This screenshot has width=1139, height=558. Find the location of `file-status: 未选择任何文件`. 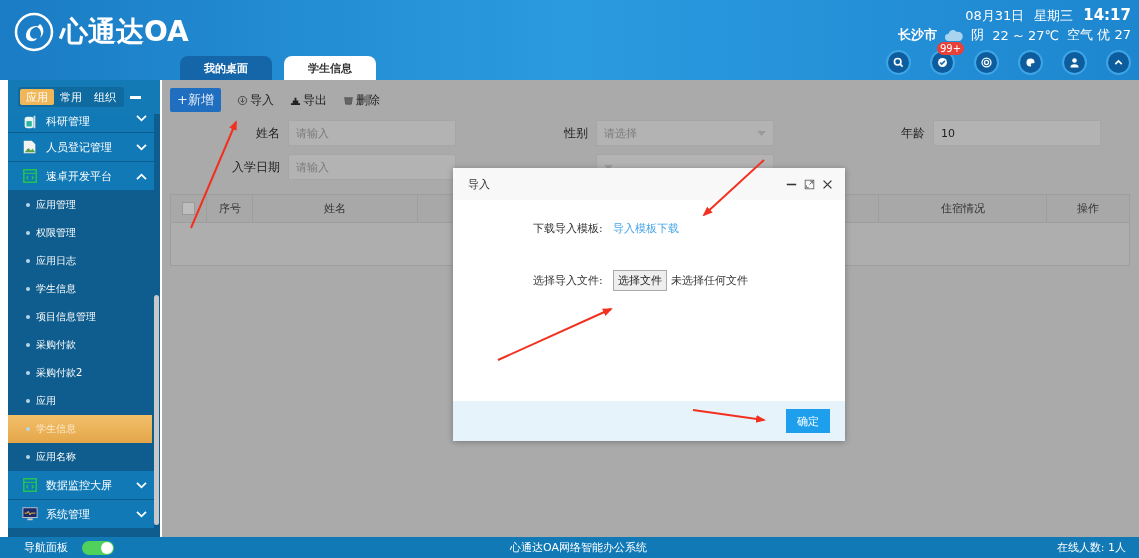

file-status: 未选择任何文件 is located at coordinates (709, 280).